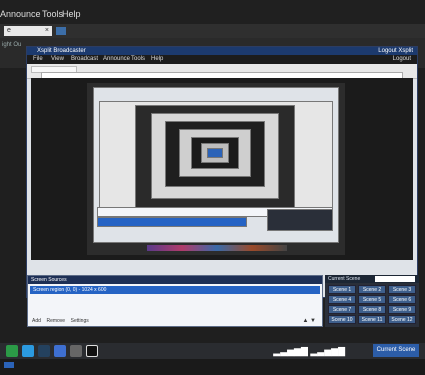  I want to click on settings-icon, so click(76, 351).